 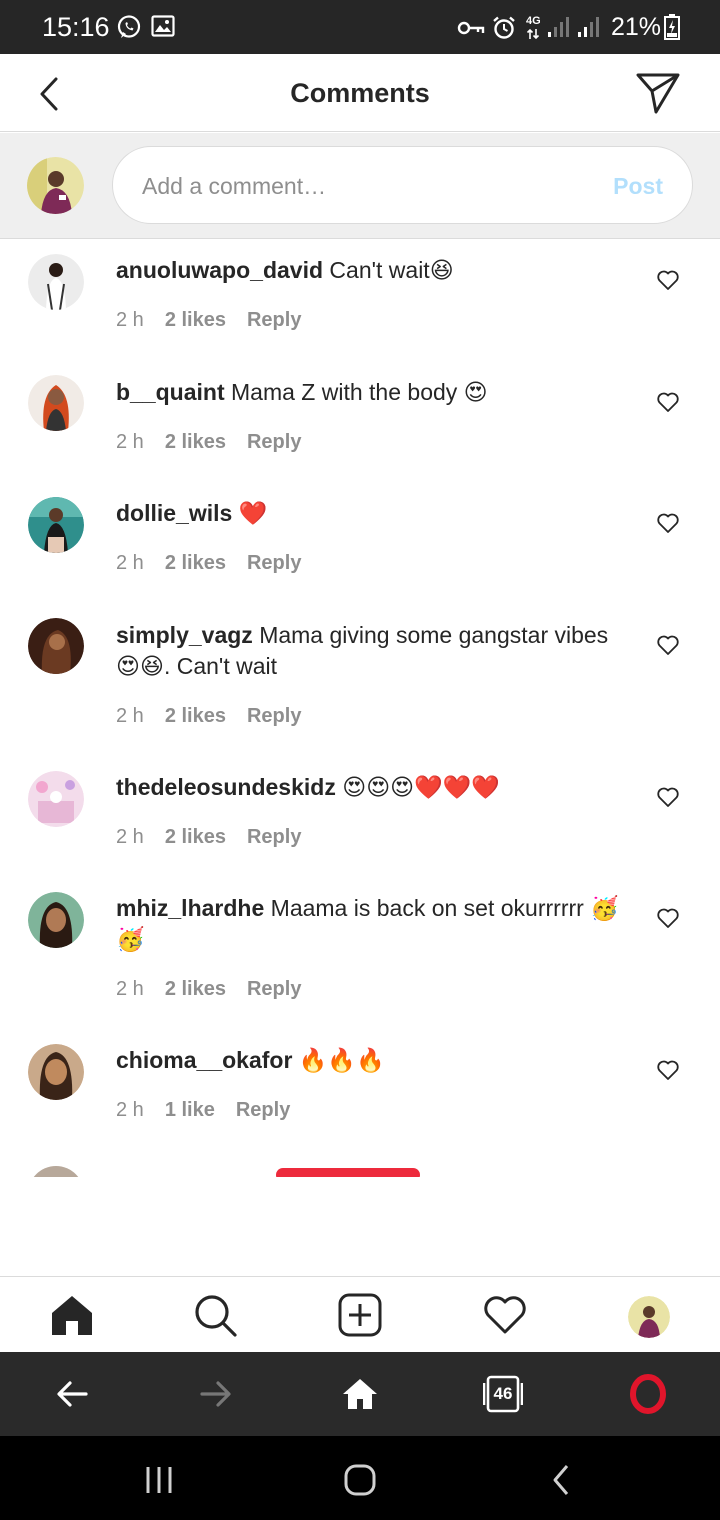 What do you see at coordinates (648, 1394) in the screenshot?
I see `opera-menu-icon` at bounding box center [648, 1394].